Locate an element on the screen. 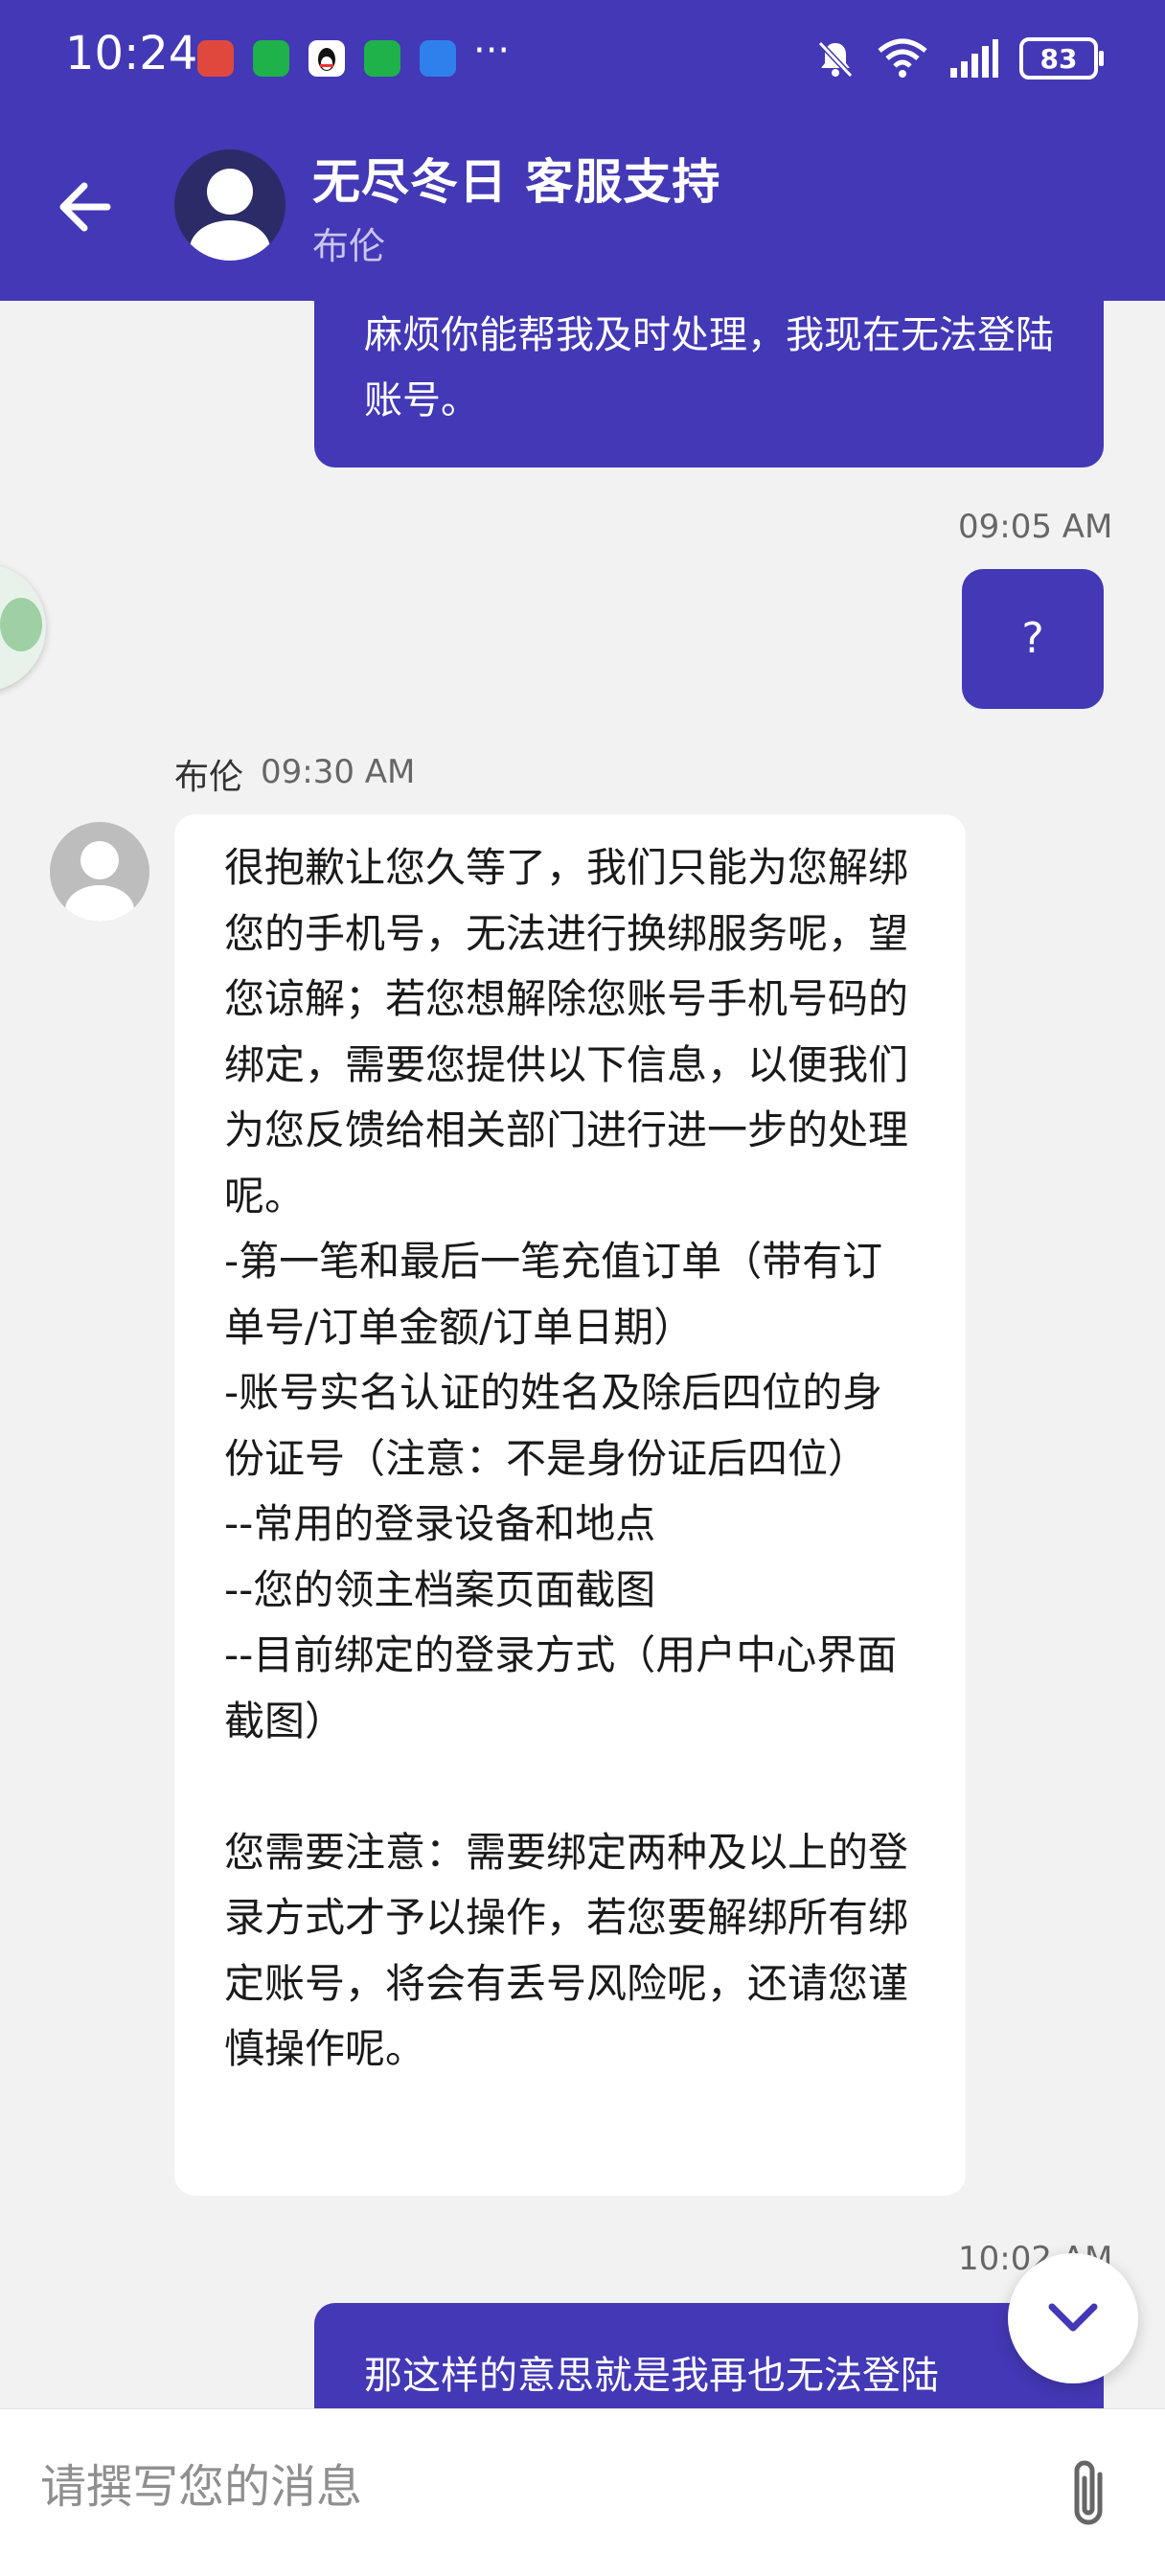 The width and height of the screenshot is (1165, 2576). back-arrow-icon is located at coordinates (85, 207).